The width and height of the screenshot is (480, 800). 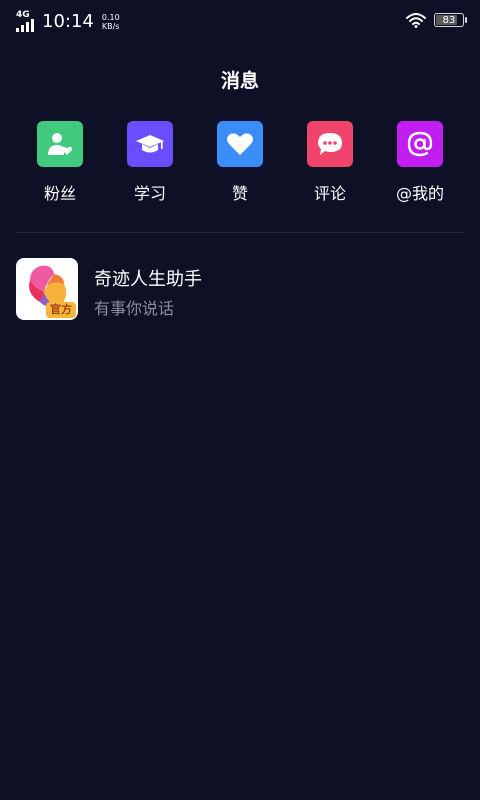 I want to click on category-fans: 粉丝, so click(x=60, y=162).